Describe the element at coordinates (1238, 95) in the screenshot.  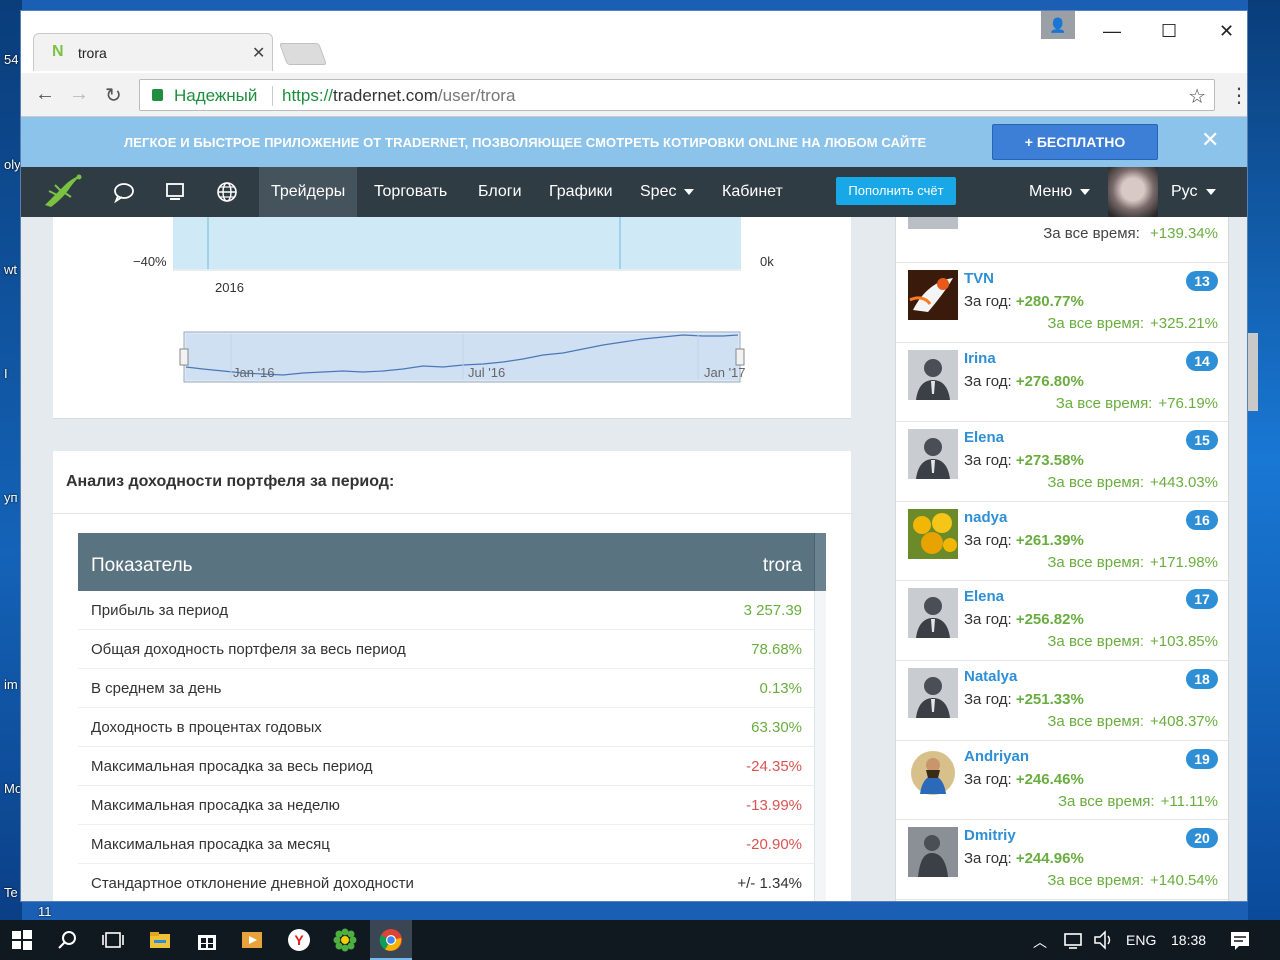
I see `menu-dots-icon: ⋮` at that location.